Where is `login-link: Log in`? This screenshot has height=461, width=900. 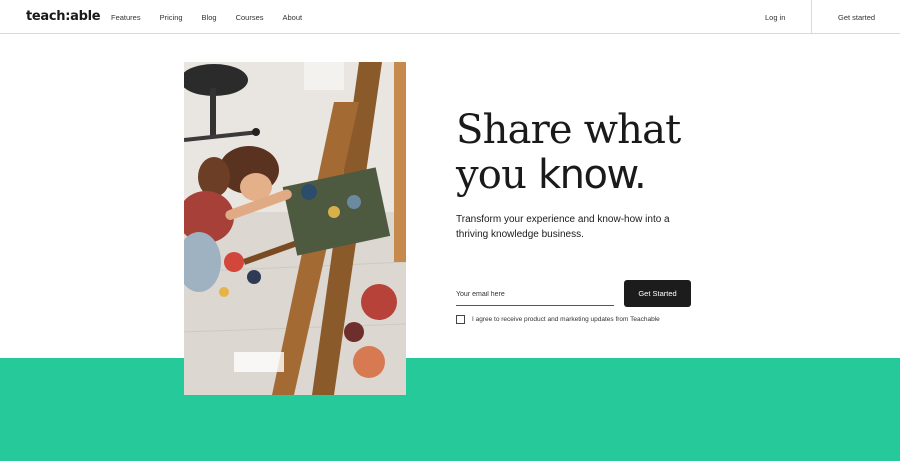 login-link: Log in is located at coordinates (775, 17).